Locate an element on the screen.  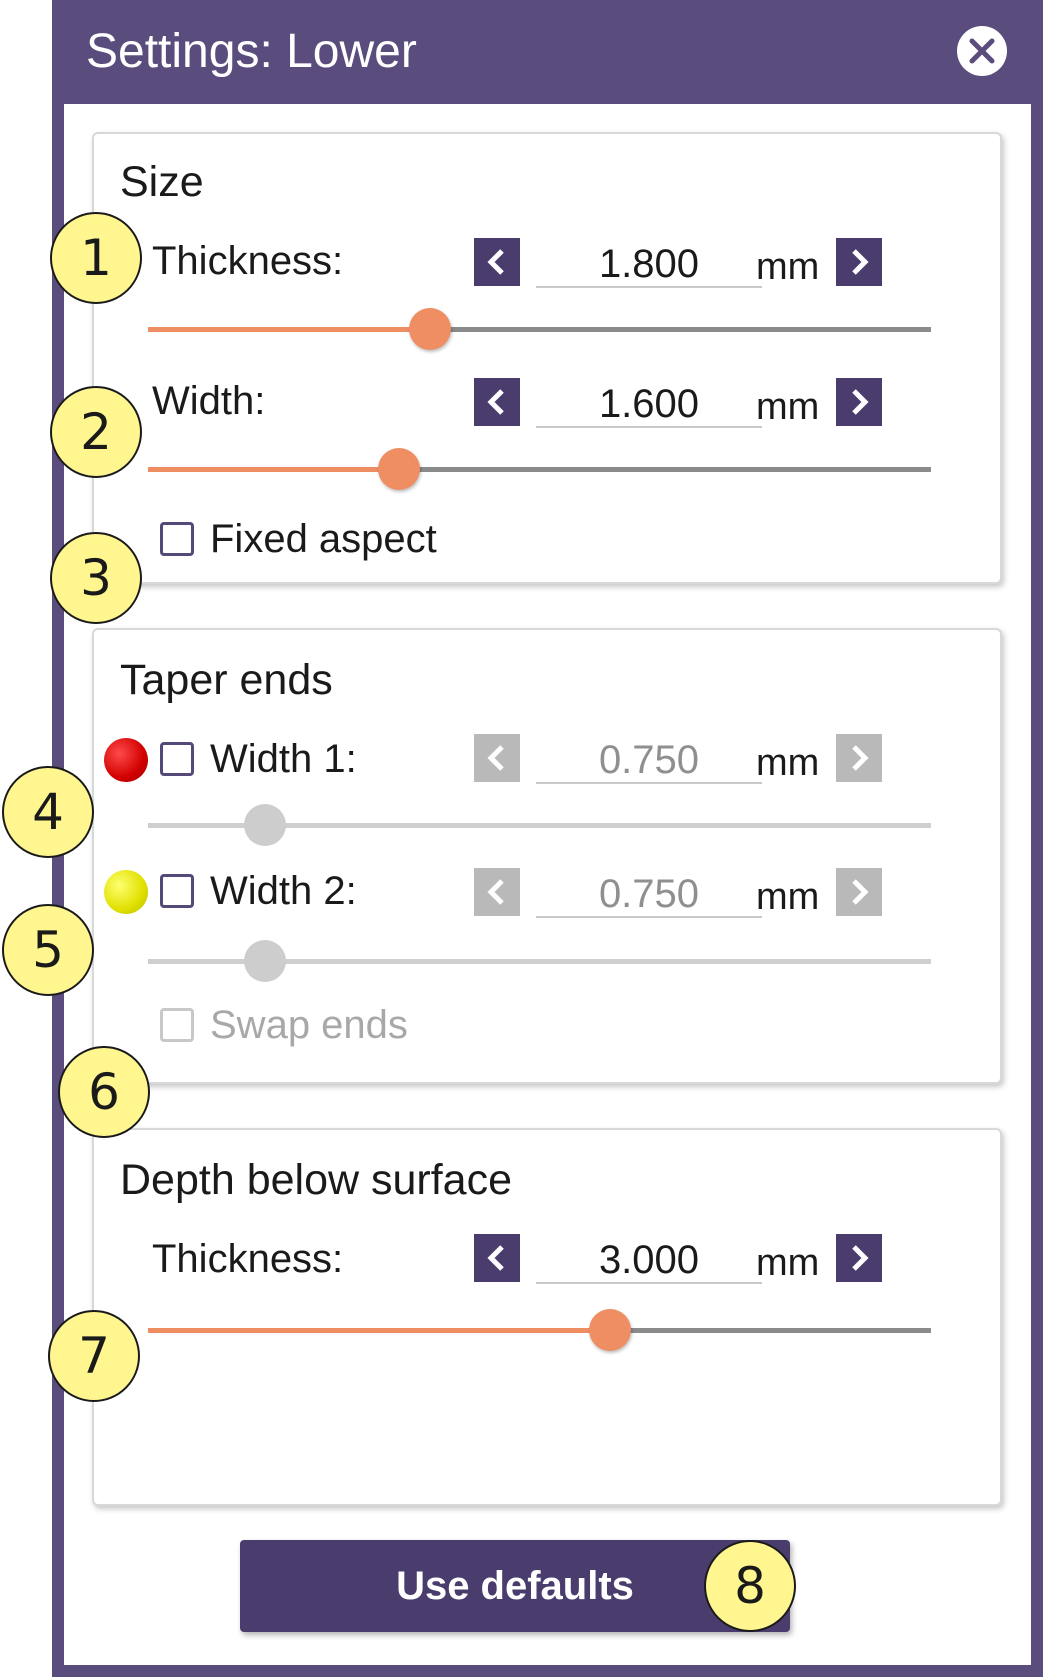
callout-5: 5 is located at coordinates (48, 950).